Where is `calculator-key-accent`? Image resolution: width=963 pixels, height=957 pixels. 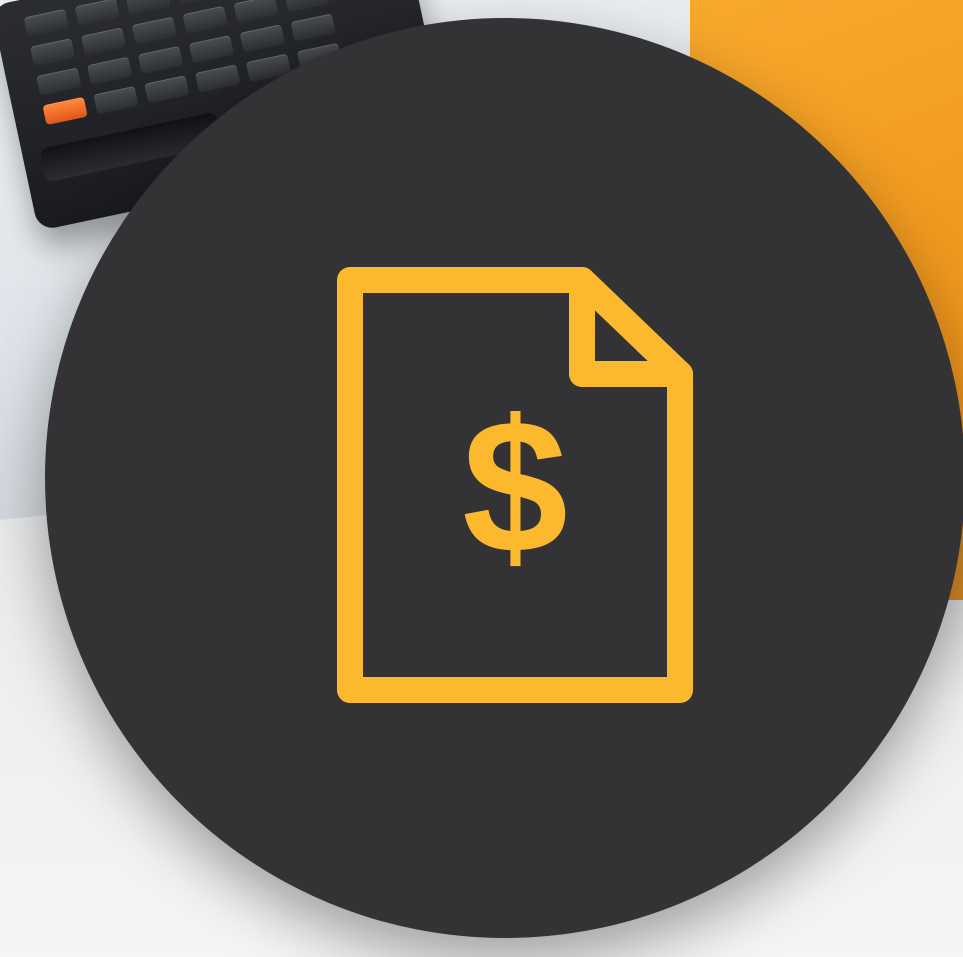 calculator-key-accent is located at coordinates (65, 111).